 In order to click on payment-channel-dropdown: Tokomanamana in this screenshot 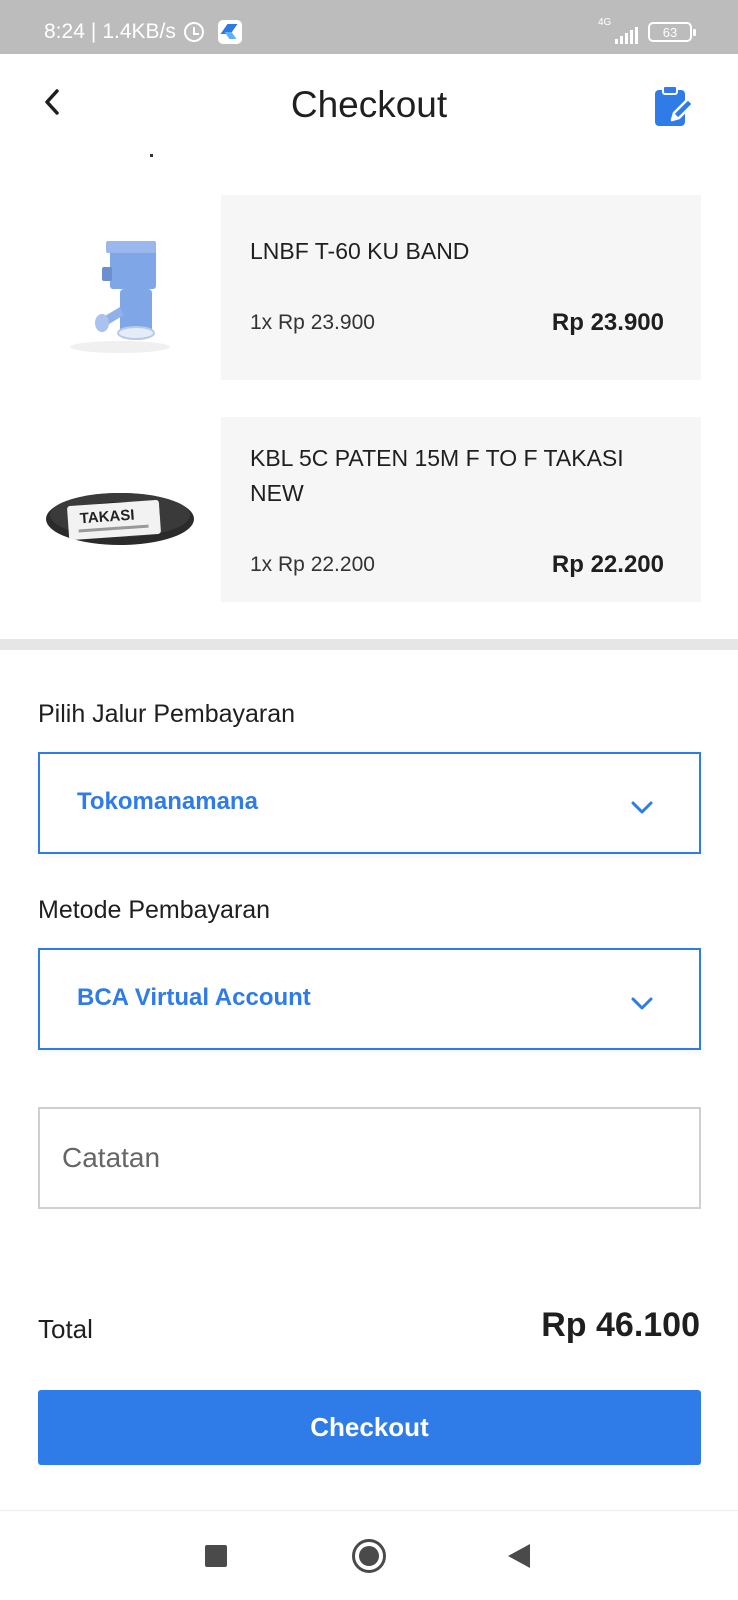, I will do `click(369, 803)`.